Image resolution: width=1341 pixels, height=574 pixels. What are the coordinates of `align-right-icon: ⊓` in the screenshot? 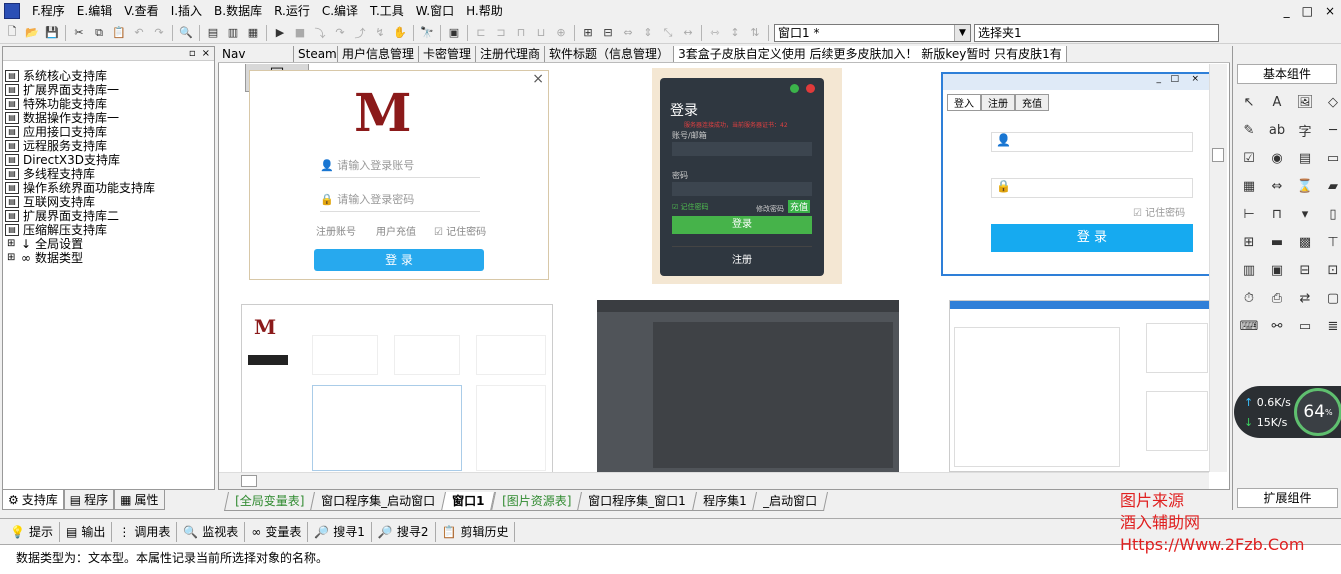 It's located at (521, 33).